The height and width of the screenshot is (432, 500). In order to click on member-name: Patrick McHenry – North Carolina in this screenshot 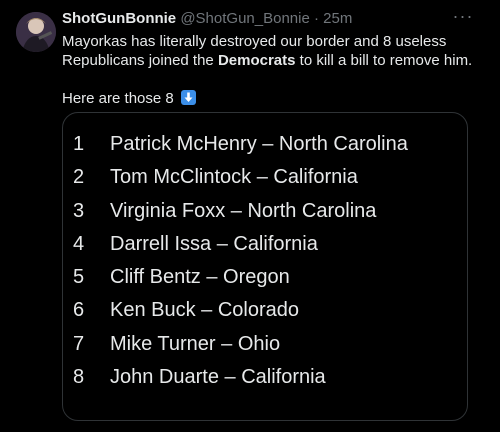, I will do `click(259, 144)`.